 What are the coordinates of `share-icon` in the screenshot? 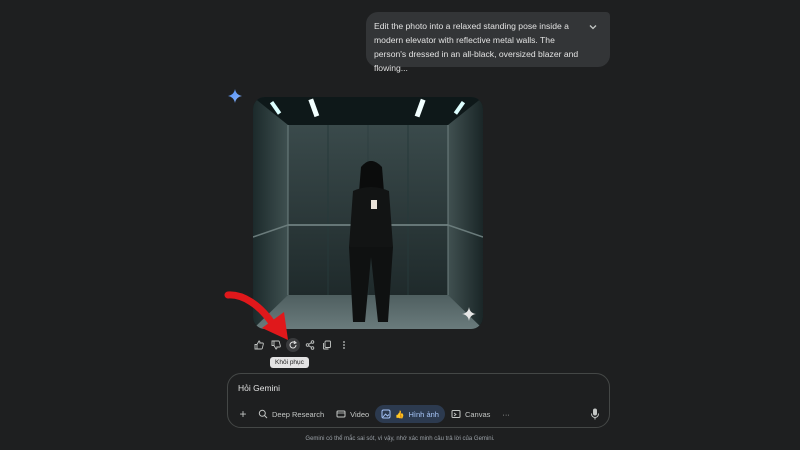 It's located at (309, 345).